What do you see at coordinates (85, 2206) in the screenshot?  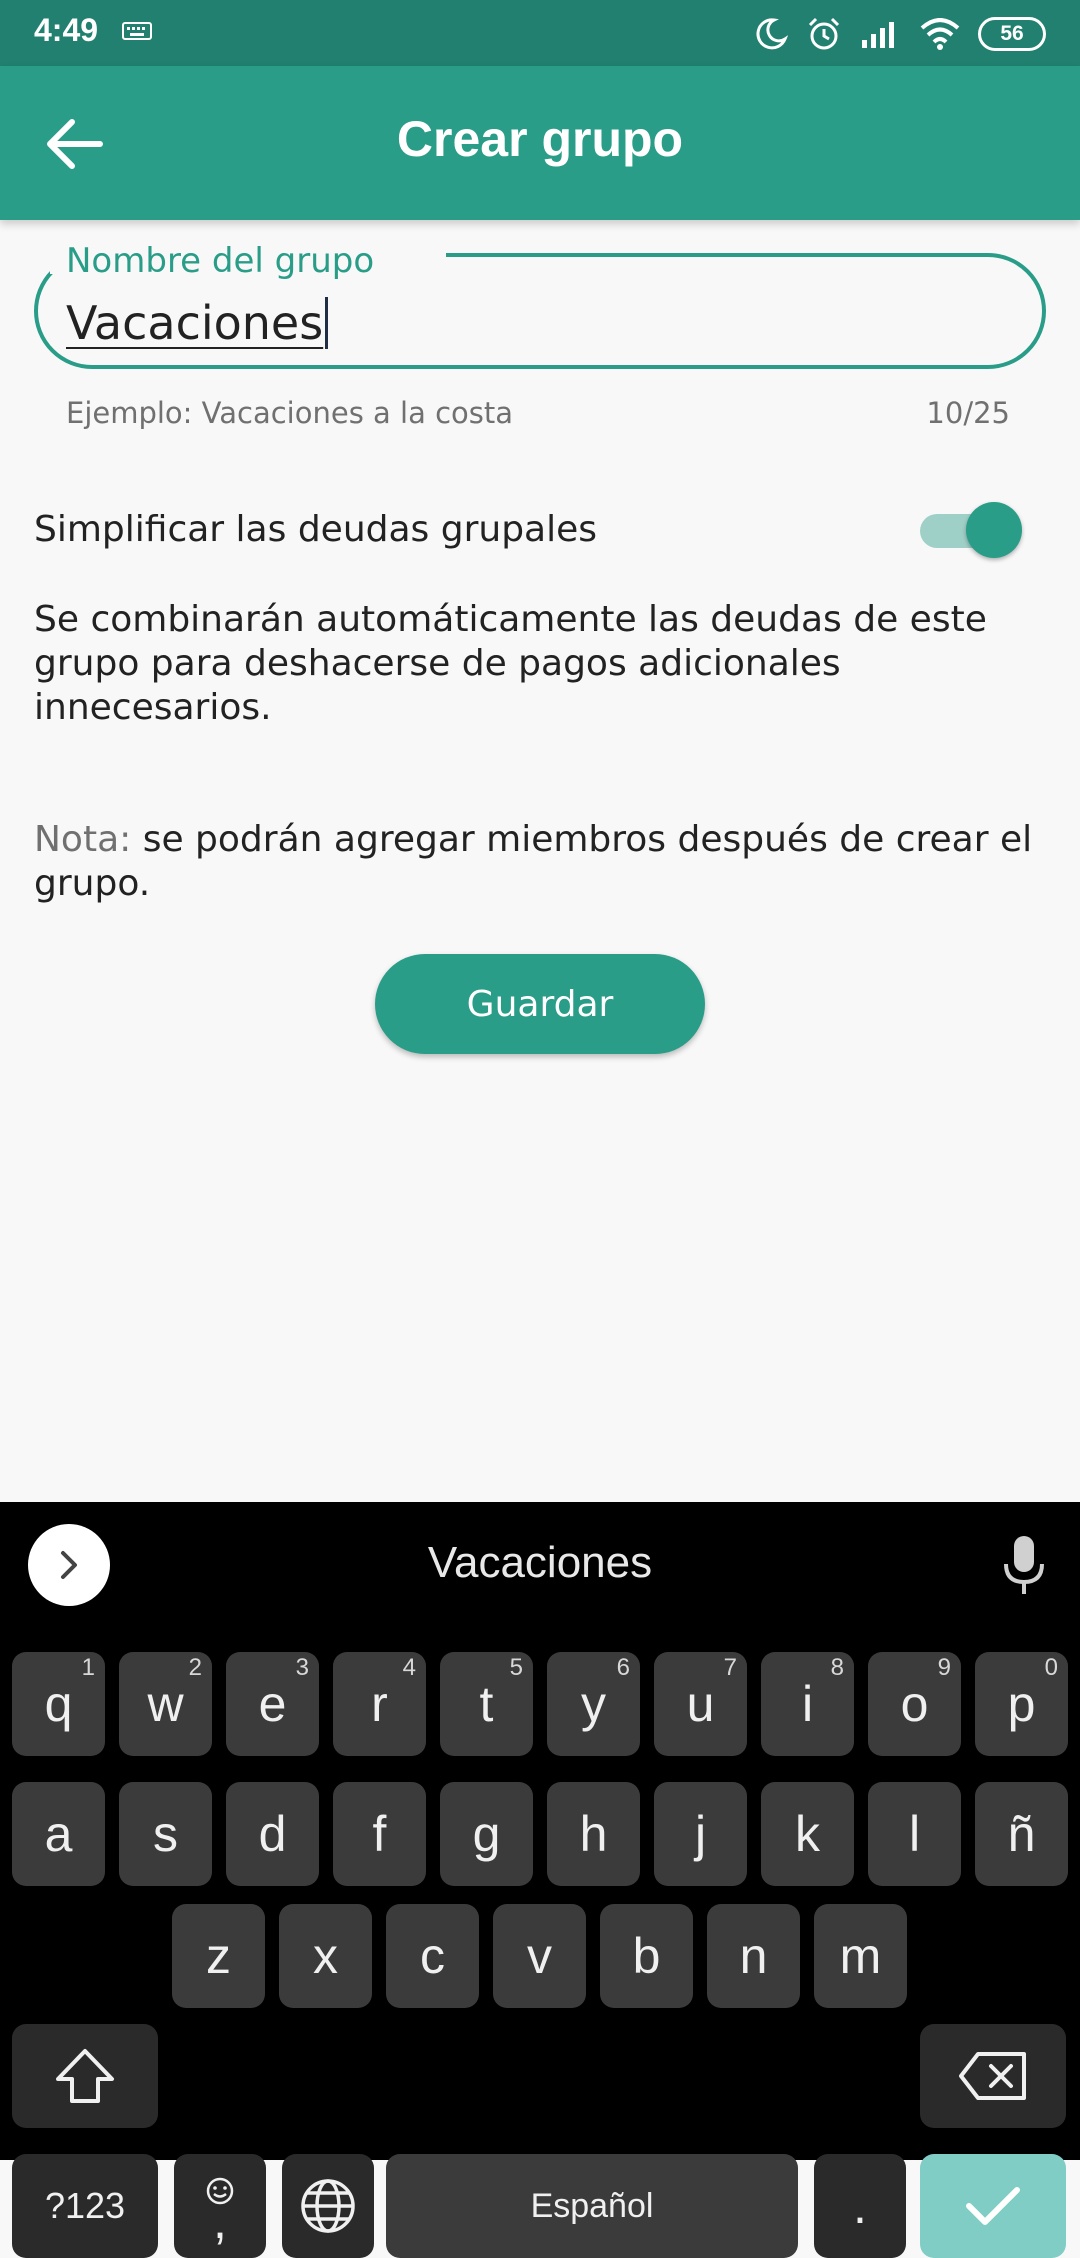 I see `symbols-key: ?123` at bounding box center [85, 2206].